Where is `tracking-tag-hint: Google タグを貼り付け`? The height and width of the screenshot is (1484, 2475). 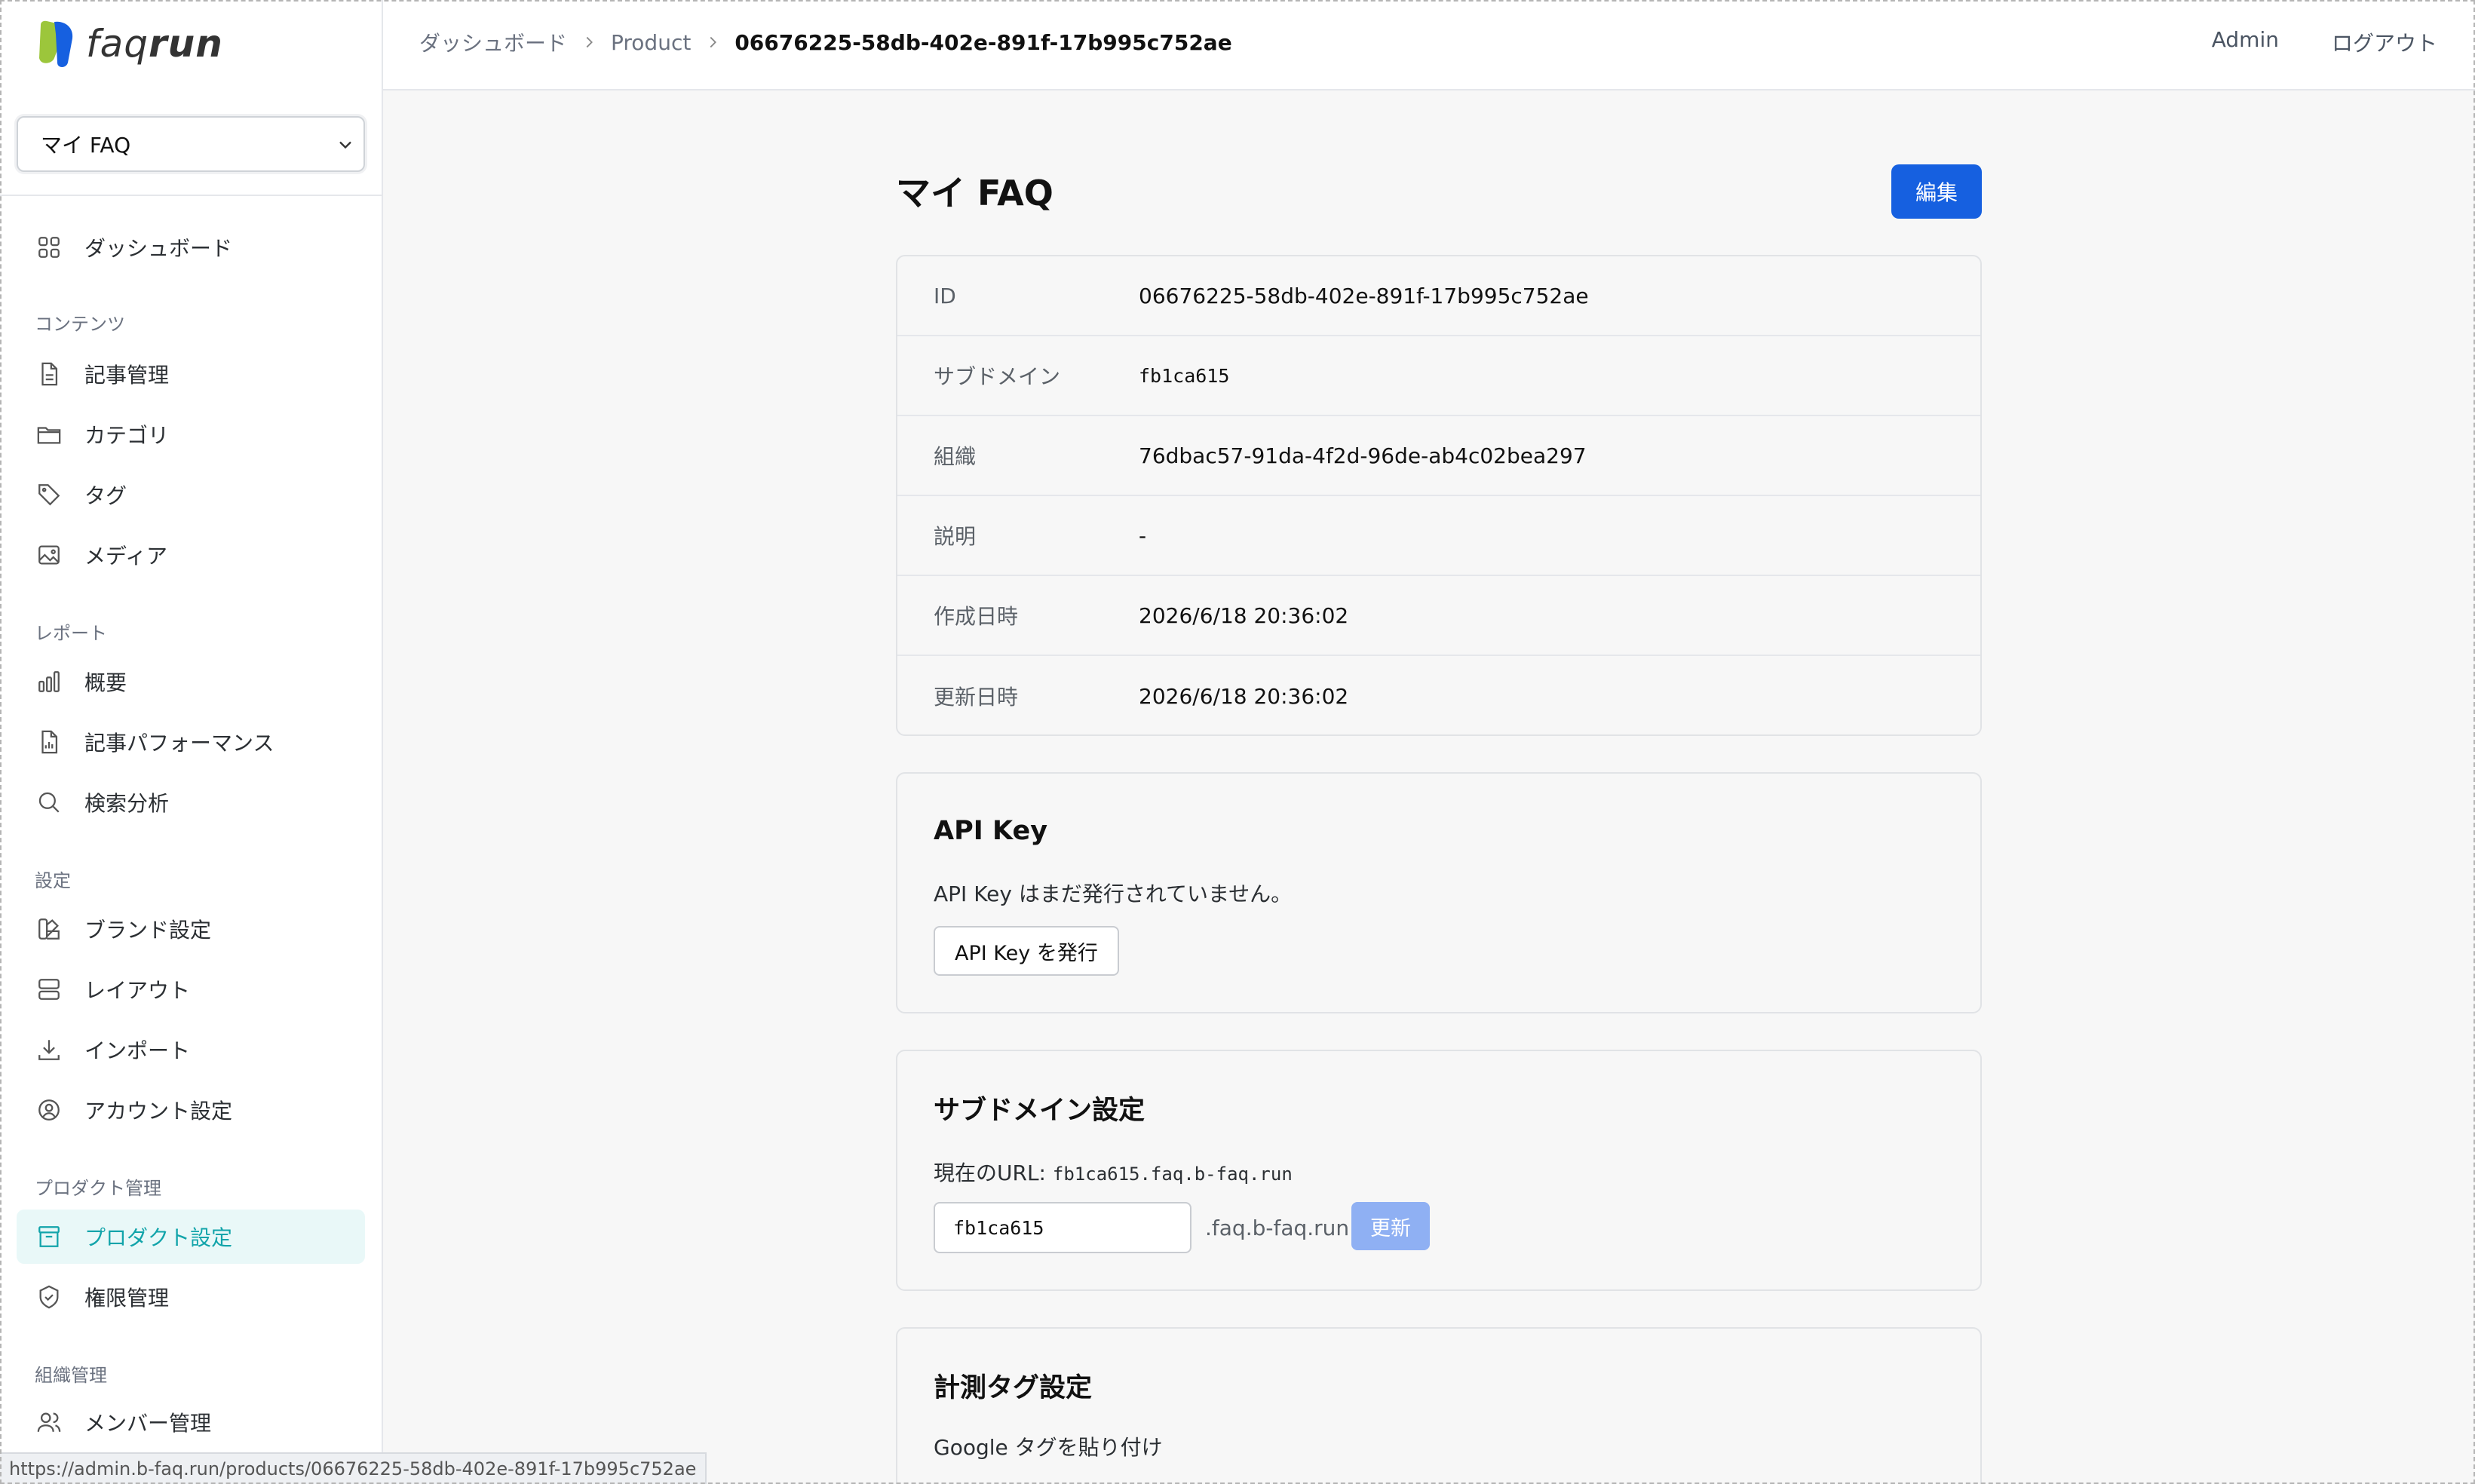 tracking-tag-hint: Google タグを貼り付け is located at coordinates (1048, 1447).